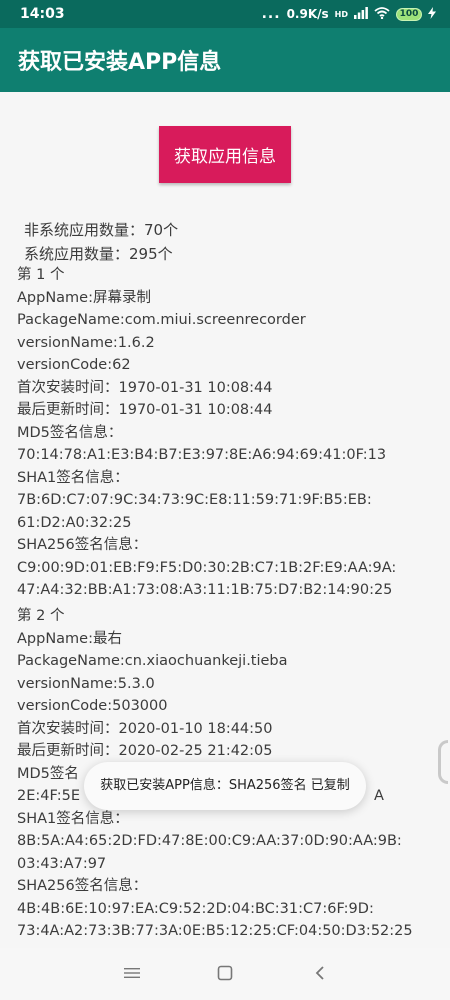 This screenshot has width=450, height=1000. I want to click on home-square-icon, so click(225, 973).